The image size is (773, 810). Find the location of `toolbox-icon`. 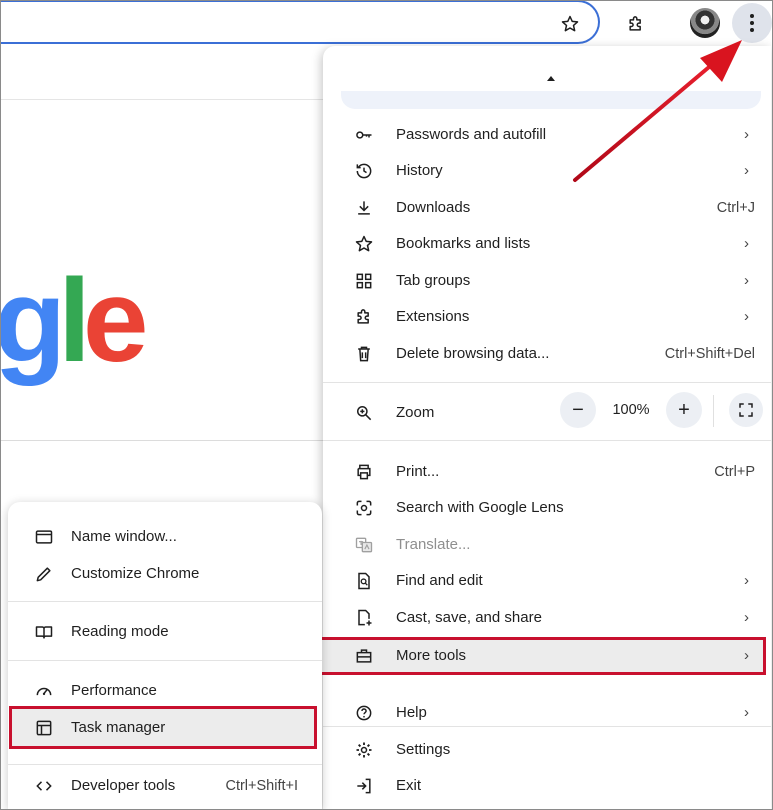

toolbox-icon is located at coordinates (364, 656).